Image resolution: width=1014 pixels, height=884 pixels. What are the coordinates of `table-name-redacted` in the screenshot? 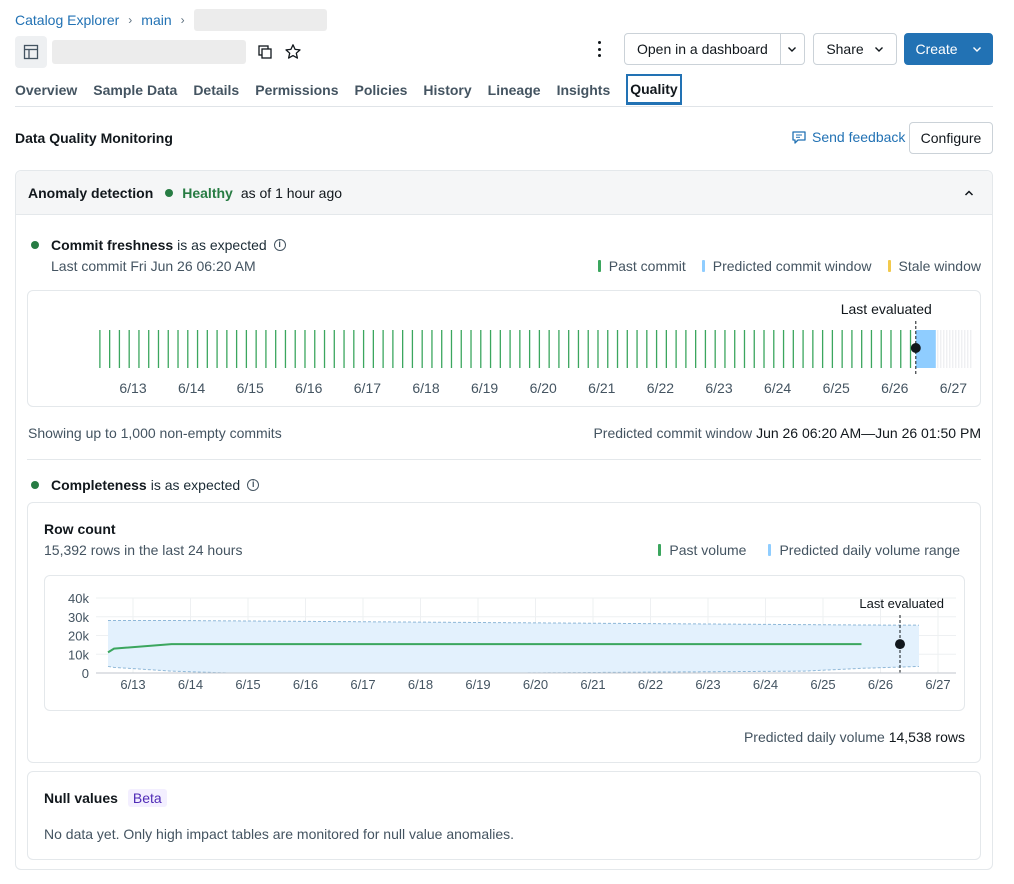 It's located at (149, 52).